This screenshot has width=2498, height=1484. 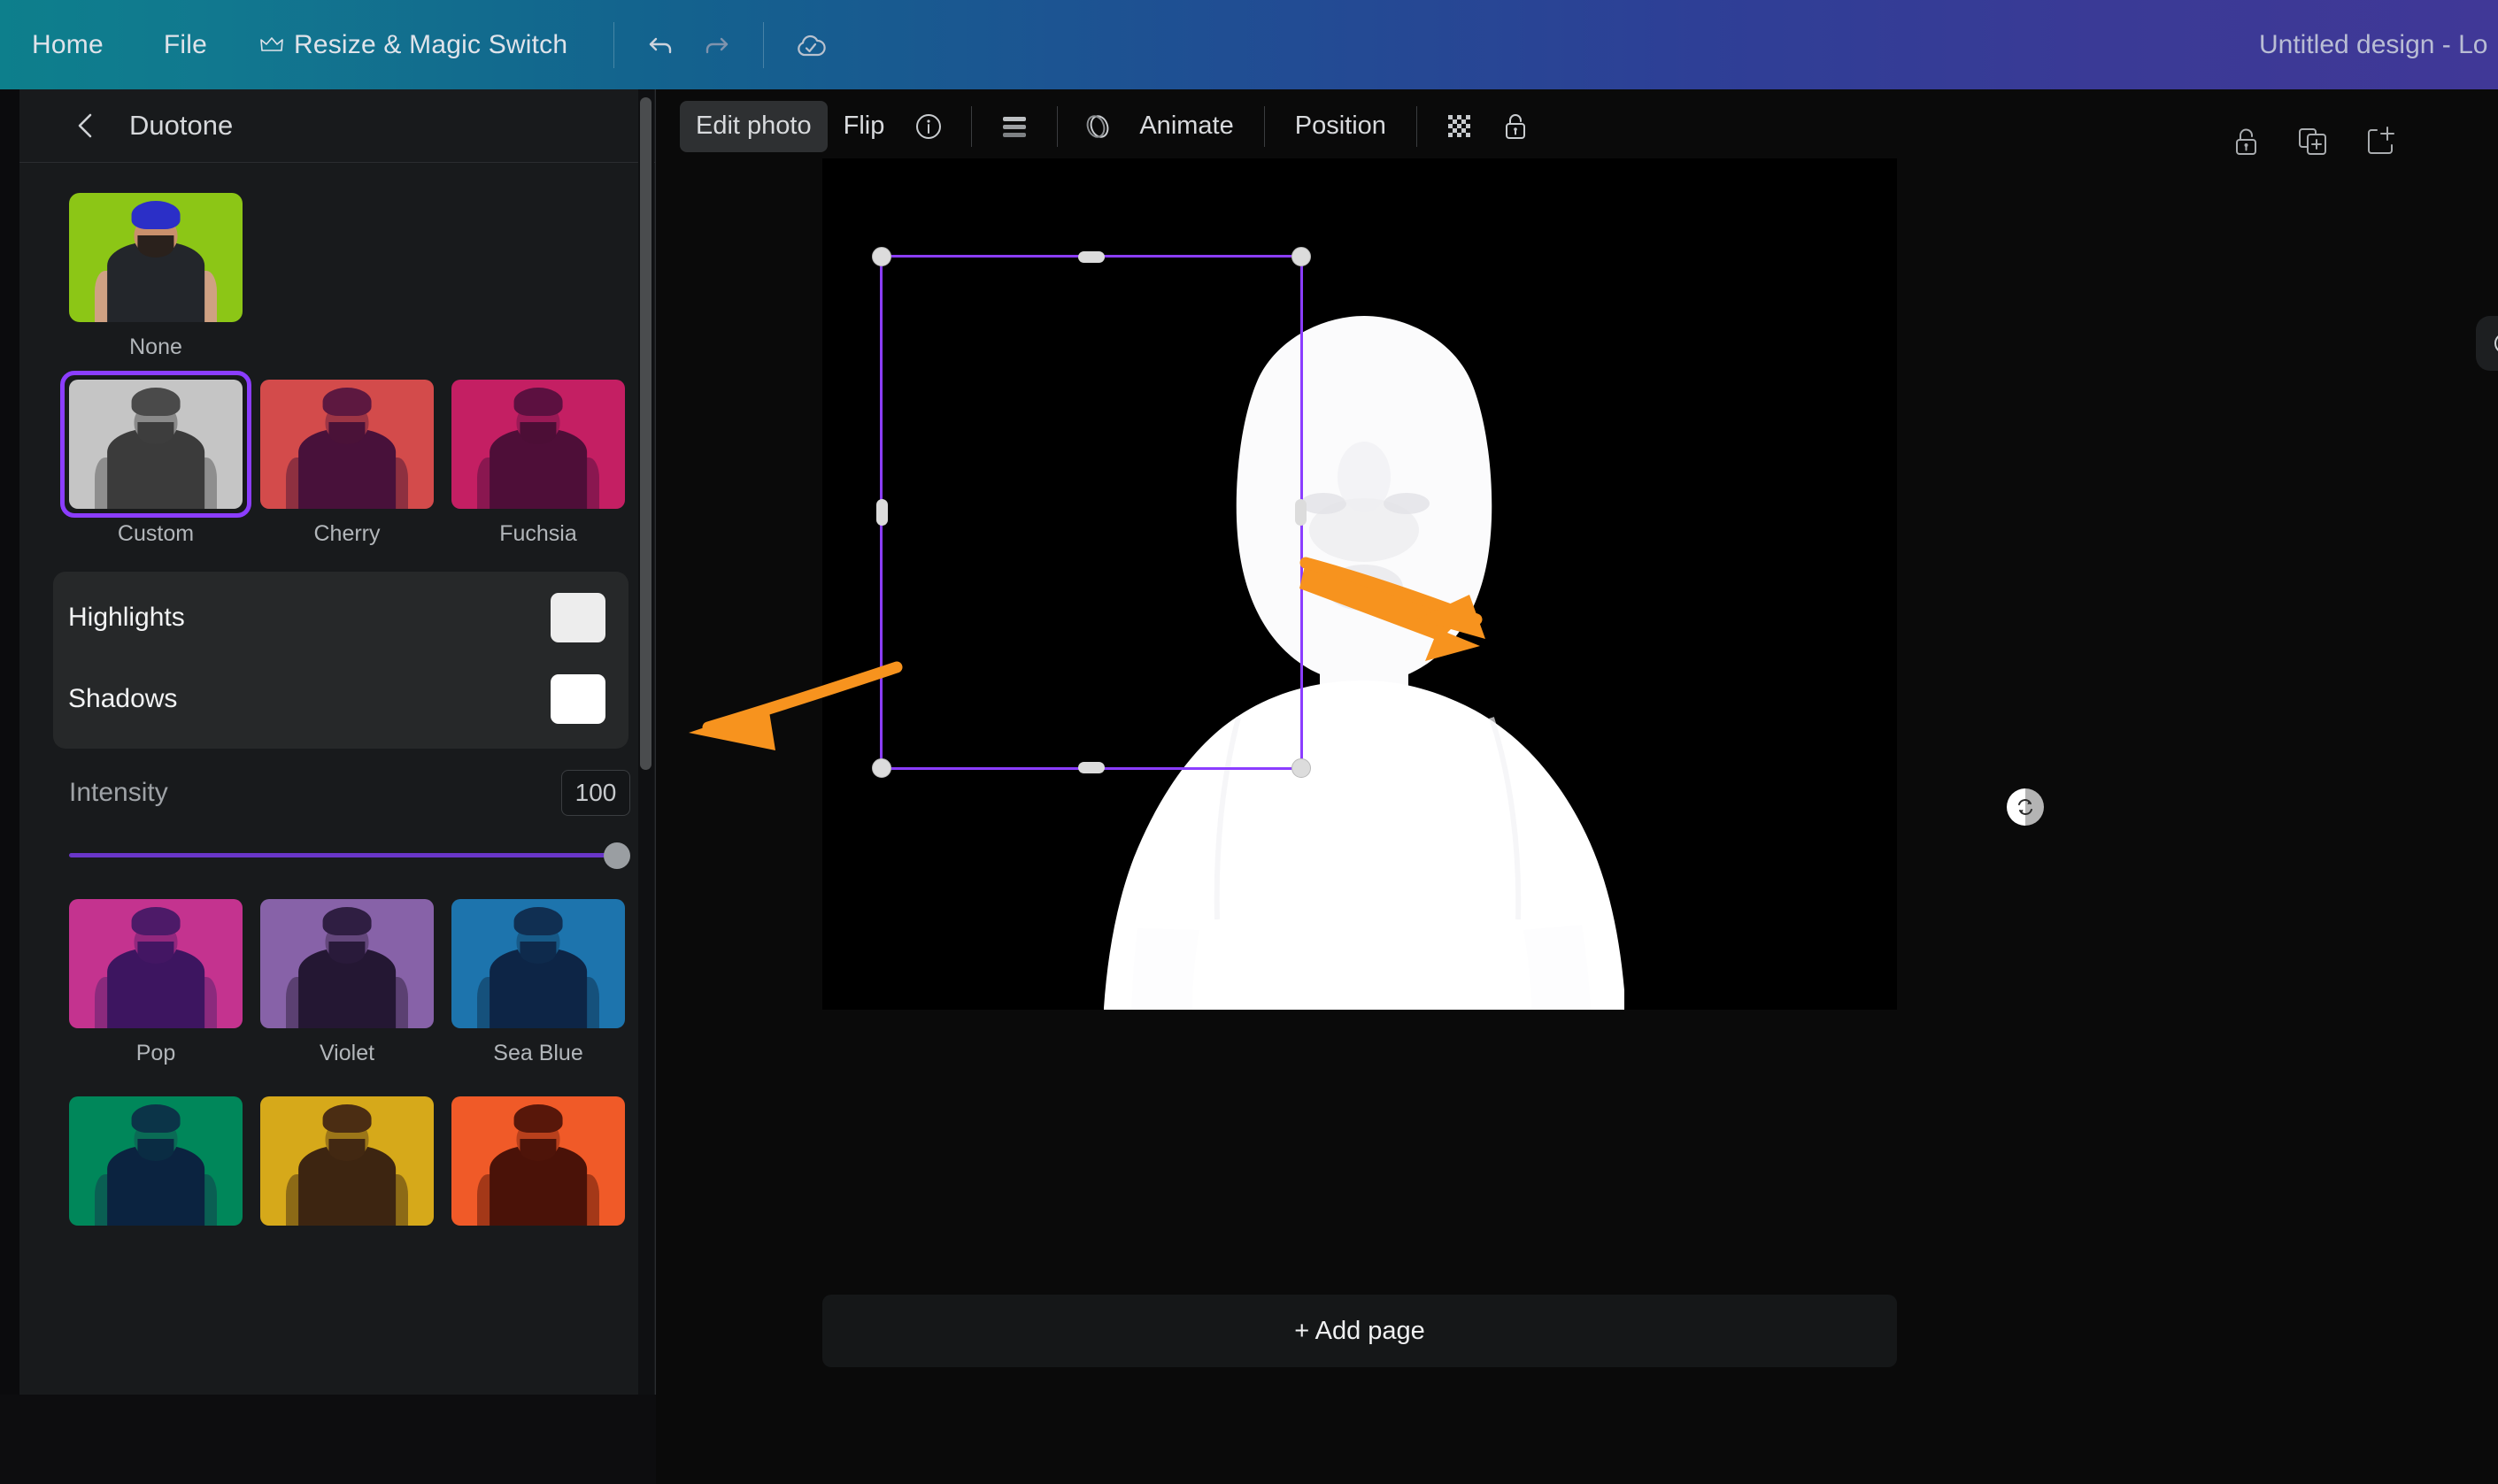 I want to click on preset-row-2: Pop Violet Sea Blue, so click(x=337, y=983).